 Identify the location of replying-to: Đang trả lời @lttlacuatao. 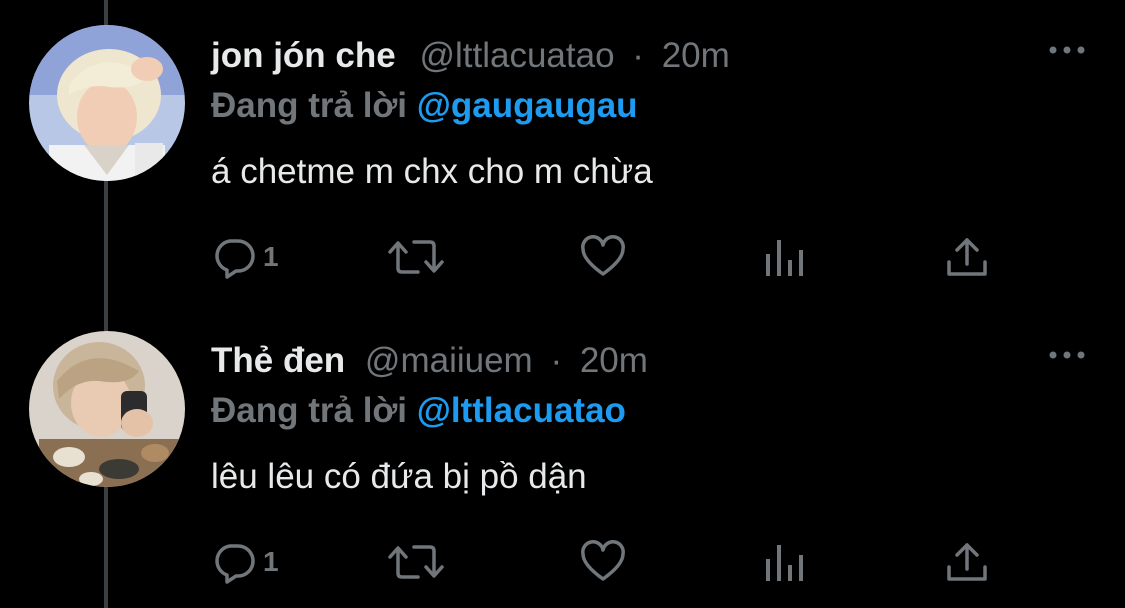
(418, 411).